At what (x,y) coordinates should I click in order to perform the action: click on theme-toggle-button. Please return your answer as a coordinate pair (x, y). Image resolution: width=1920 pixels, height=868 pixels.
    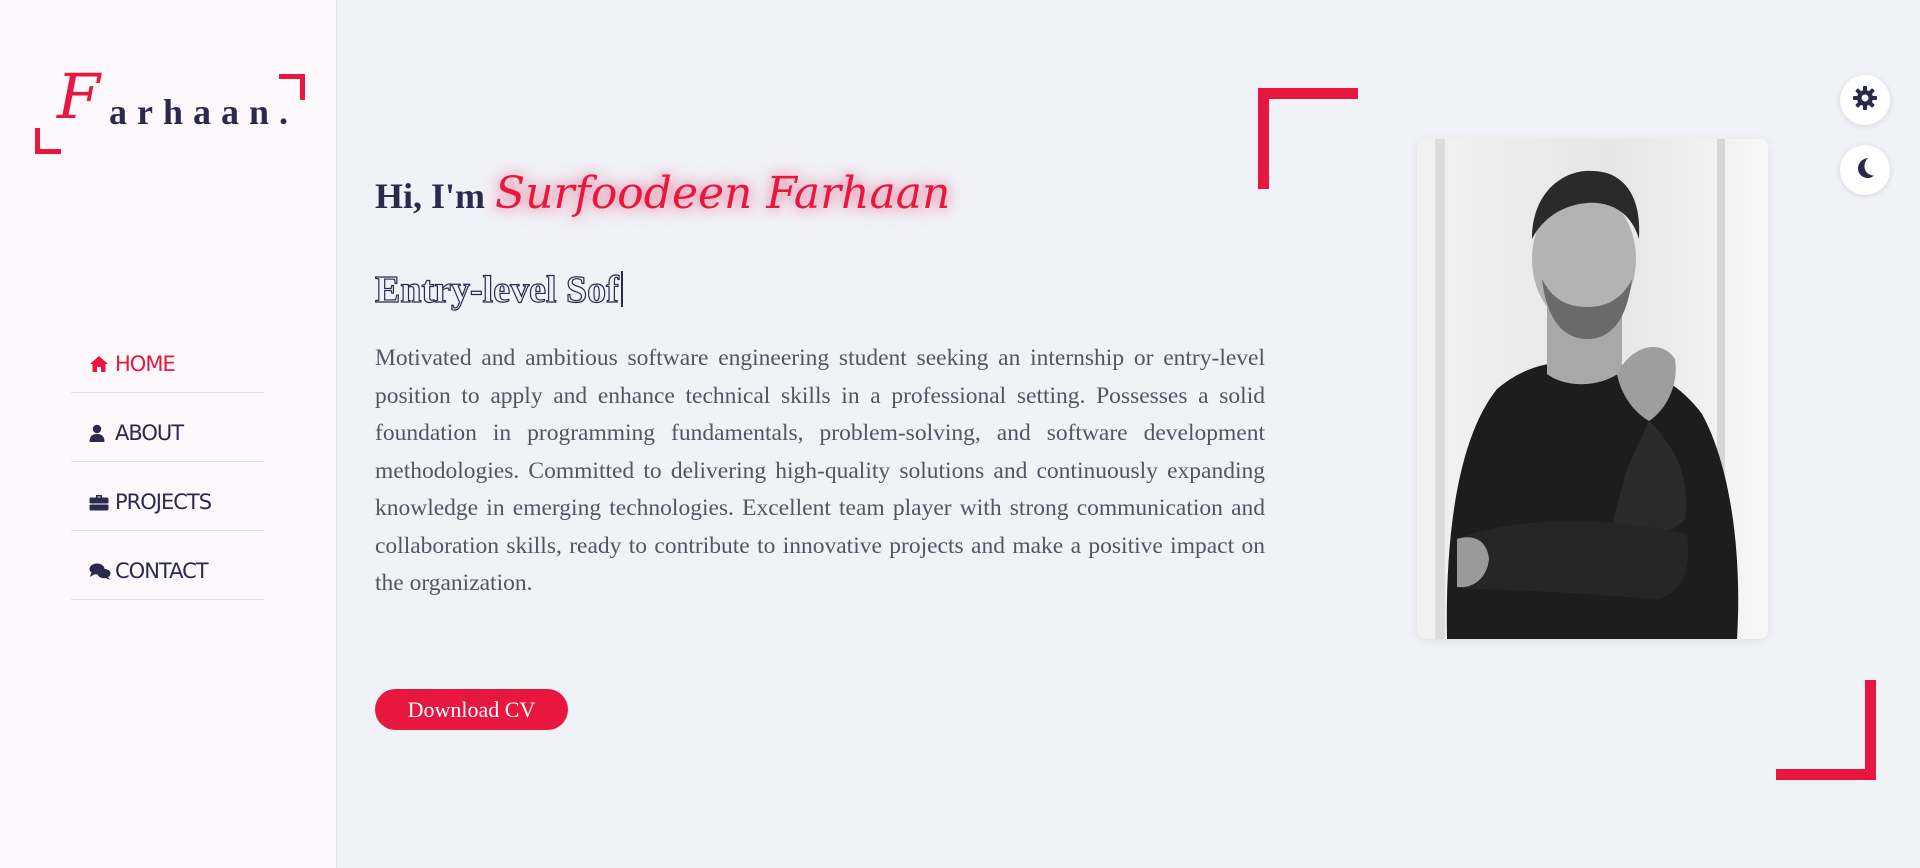
    Looking at the image, I should click on (1865, 170).